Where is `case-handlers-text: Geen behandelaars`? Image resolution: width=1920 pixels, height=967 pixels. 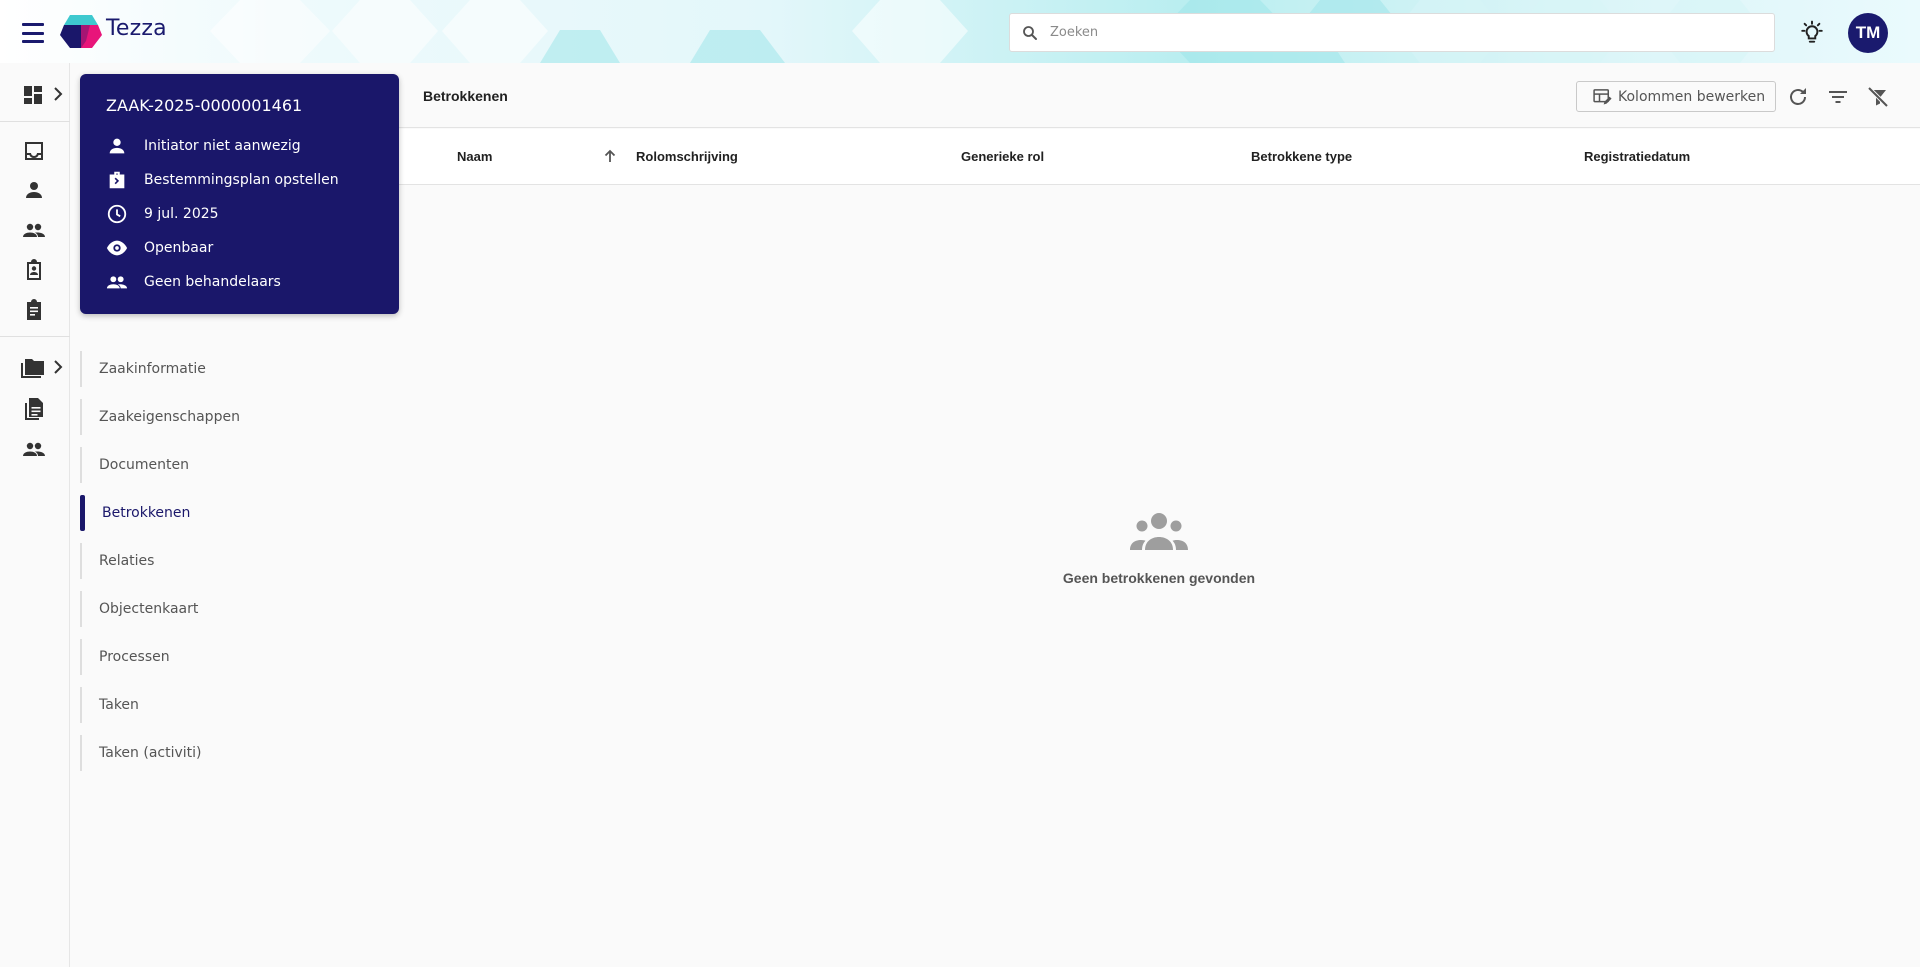
case-handlers-text: Geen behandelaars is located at coordinates (212, 282).